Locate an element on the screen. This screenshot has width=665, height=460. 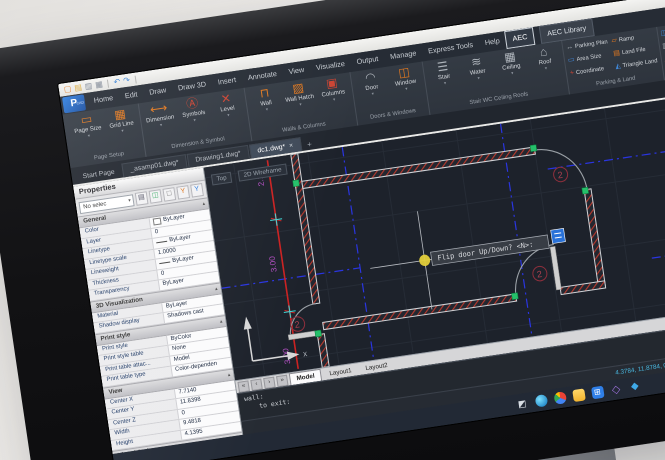
level-icon: ✕ is located at coordinates (225, 98).